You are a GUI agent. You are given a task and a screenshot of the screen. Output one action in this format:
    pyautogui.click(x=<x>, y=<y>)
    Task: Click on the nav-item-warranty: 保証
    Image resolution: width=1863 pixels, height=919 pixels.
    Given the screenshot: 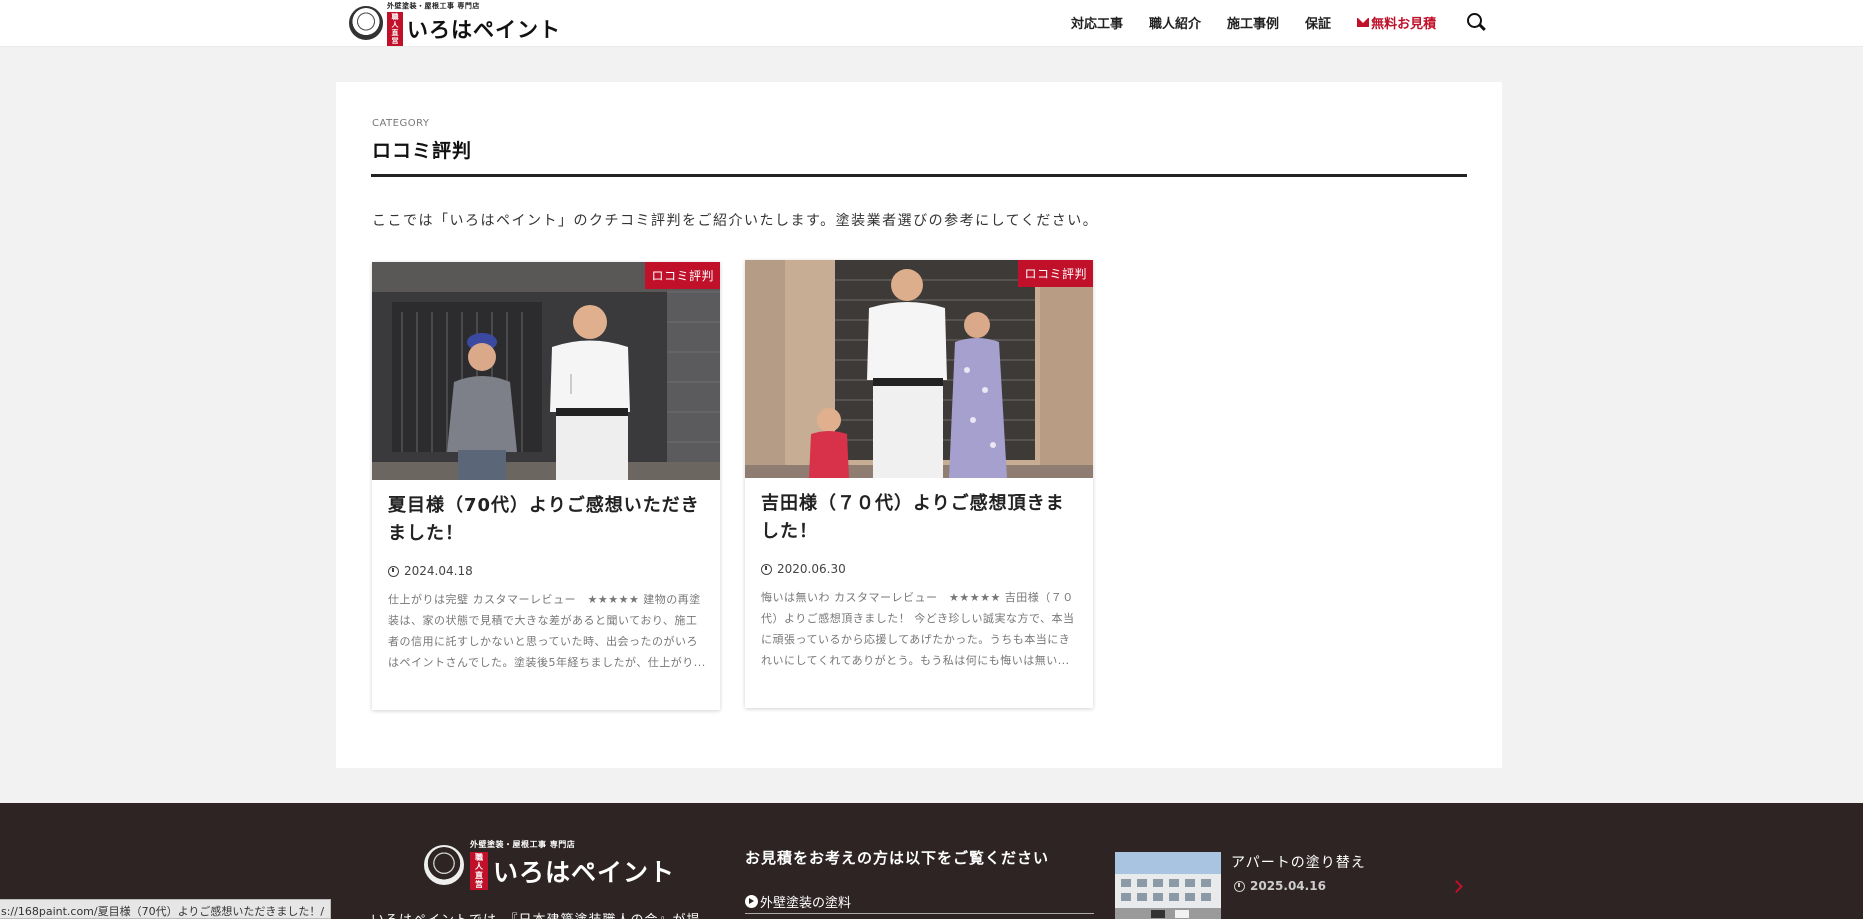 What is the action you would take?
    pyautogui.click(x=1318, y=22)
    